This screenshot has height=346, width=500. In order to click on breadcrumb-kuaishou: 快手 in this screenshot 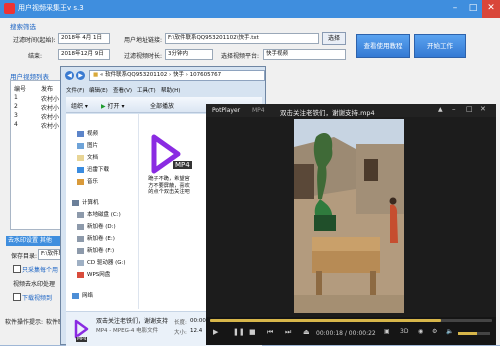, I will do `click(178, 75)`.